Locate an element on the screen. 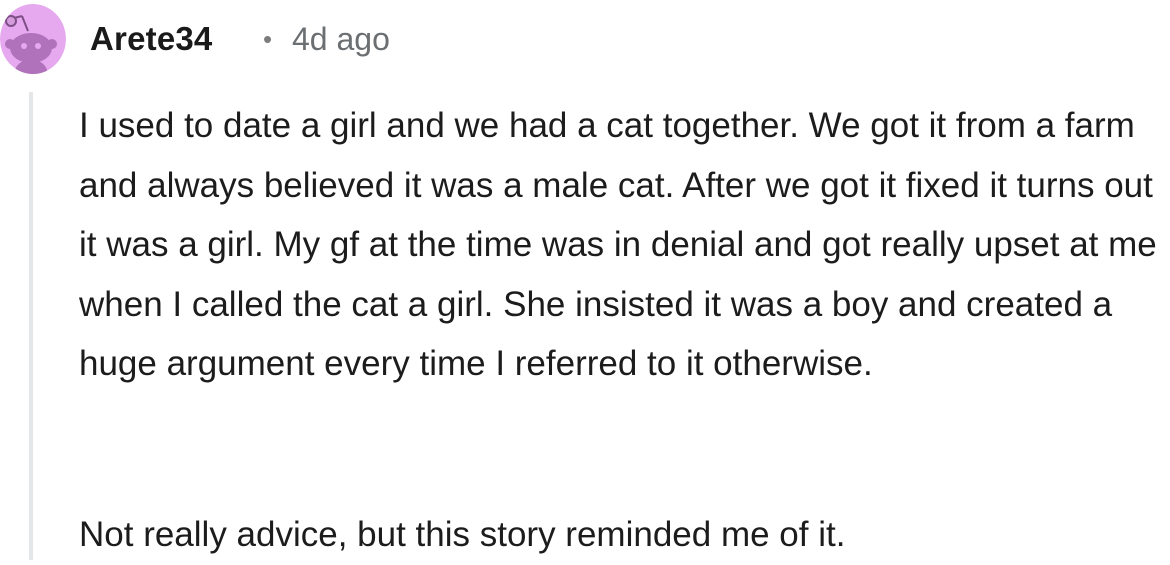  comment-header: Arete34 • 4d ago is located at coordinates (585, 39).